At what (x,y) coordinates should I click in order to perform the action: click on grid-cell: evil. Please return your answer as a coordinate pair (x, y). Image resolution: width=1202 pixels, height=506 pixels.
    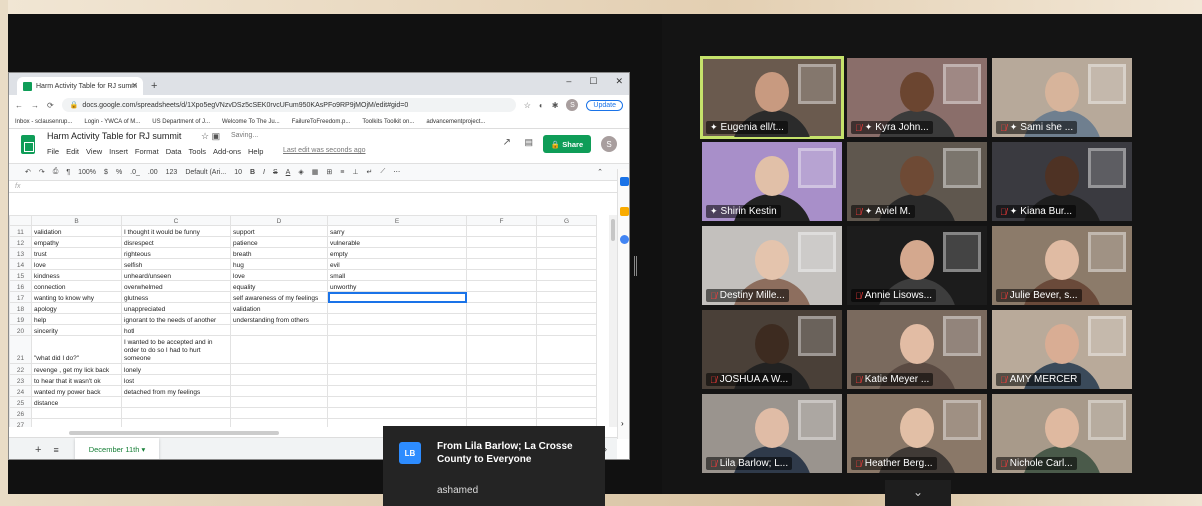
    Looking at the image, I should click on (397, 264).